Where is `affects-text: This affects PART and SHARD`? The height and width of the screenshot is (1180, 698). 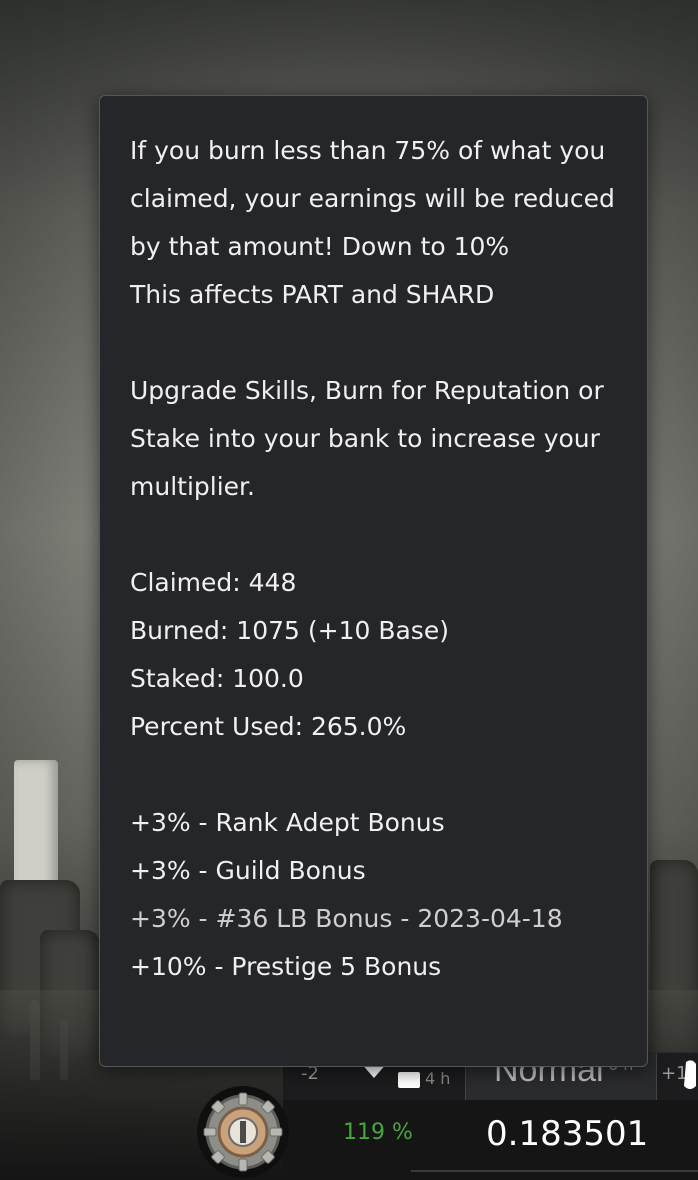
affects-text: This affects PART and SHARD is located at coordinates (312, 294).